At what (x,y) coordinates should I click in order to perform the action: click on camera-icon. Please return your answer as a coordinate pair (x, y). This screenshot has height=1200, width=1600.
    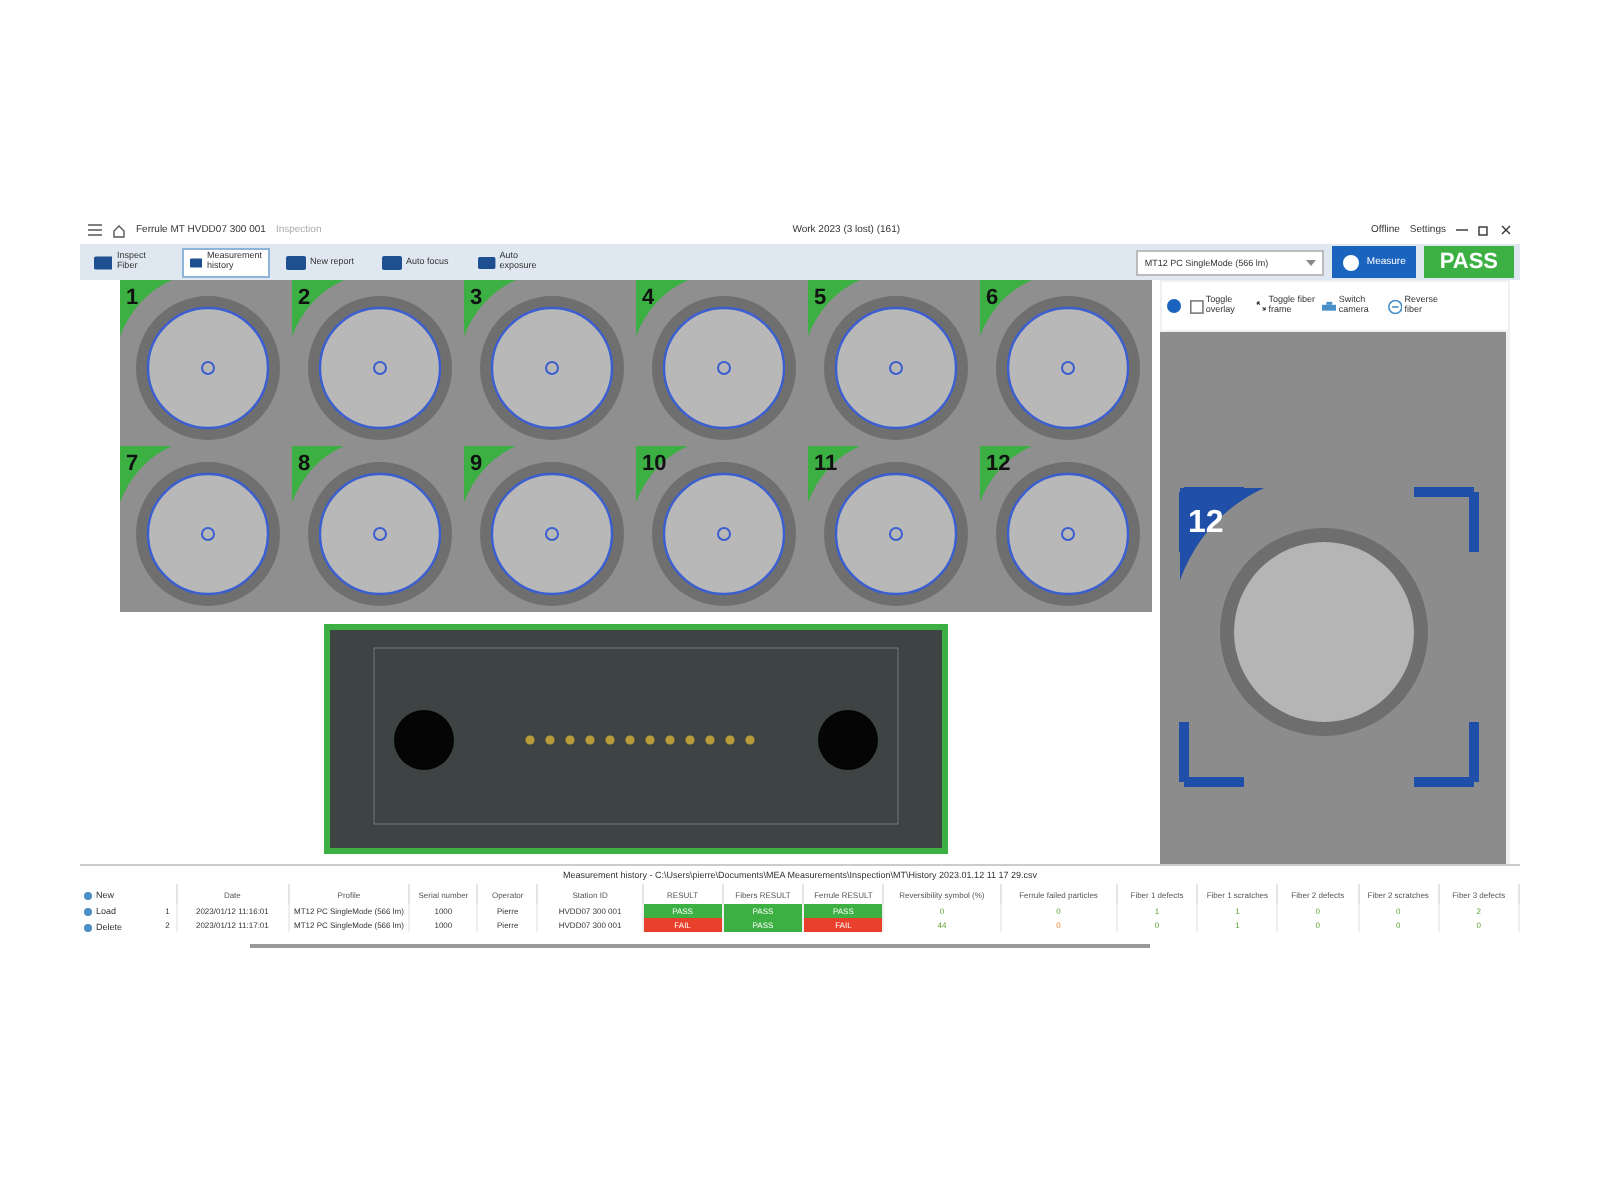
    Looking at the image, I should click on (1329, 306).